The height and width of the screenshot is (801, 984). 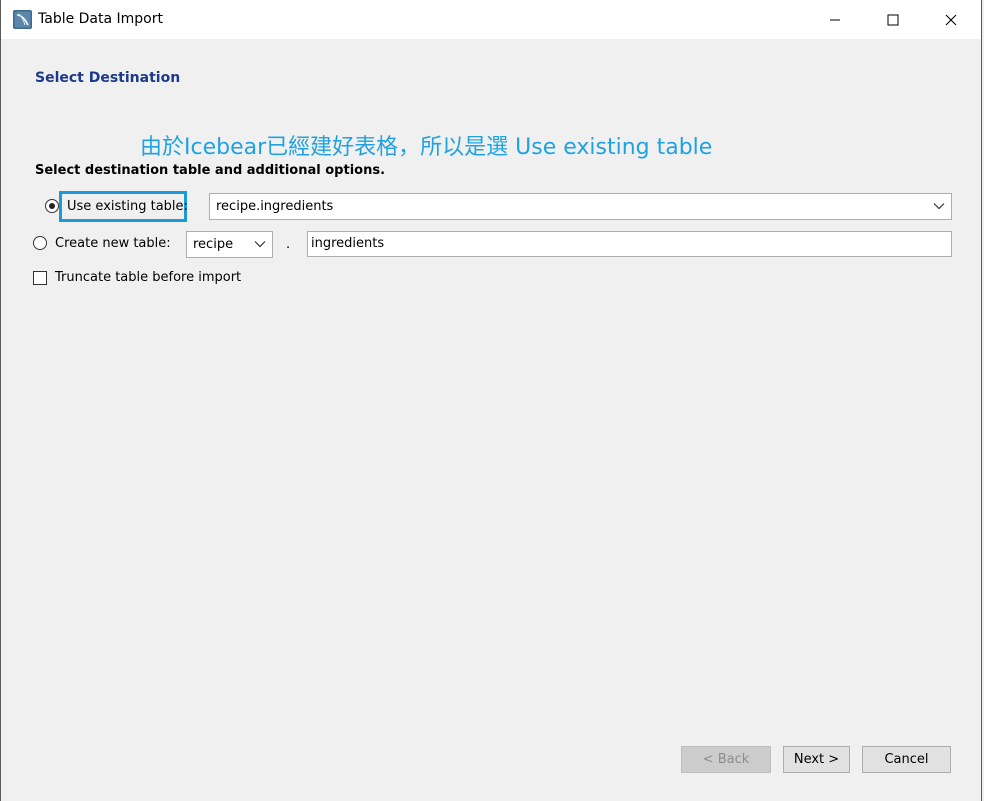 I want to click on maximize-button, so click(x=893, y=19).